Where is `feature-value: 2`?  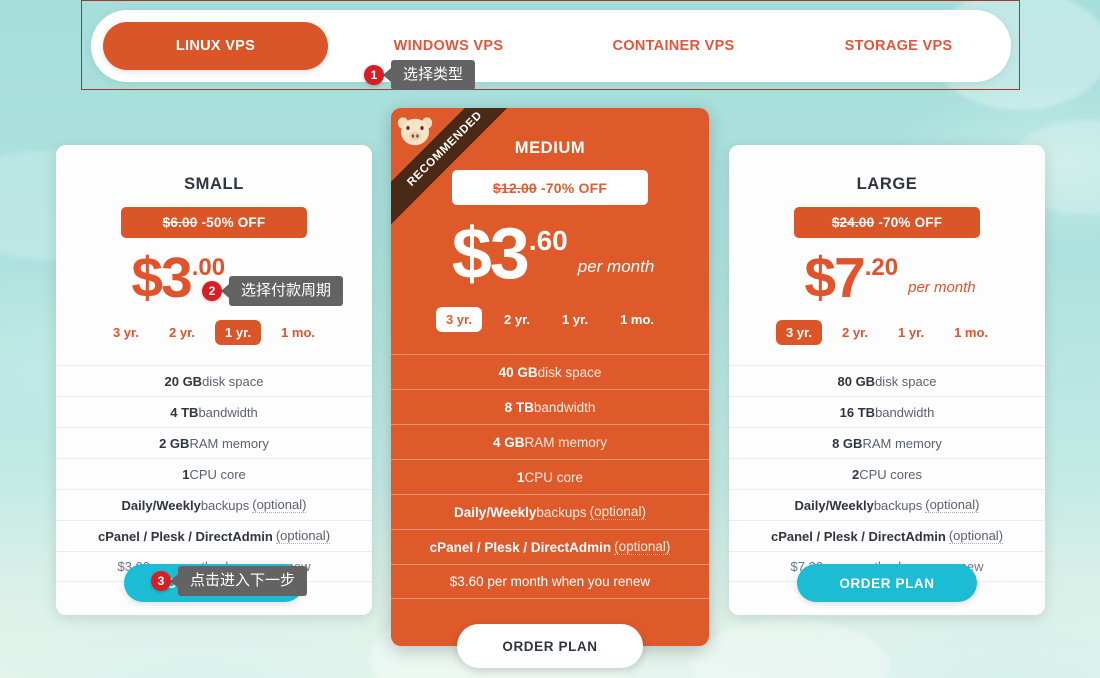
feature-value: 2 is located at coordinates (855, 474).